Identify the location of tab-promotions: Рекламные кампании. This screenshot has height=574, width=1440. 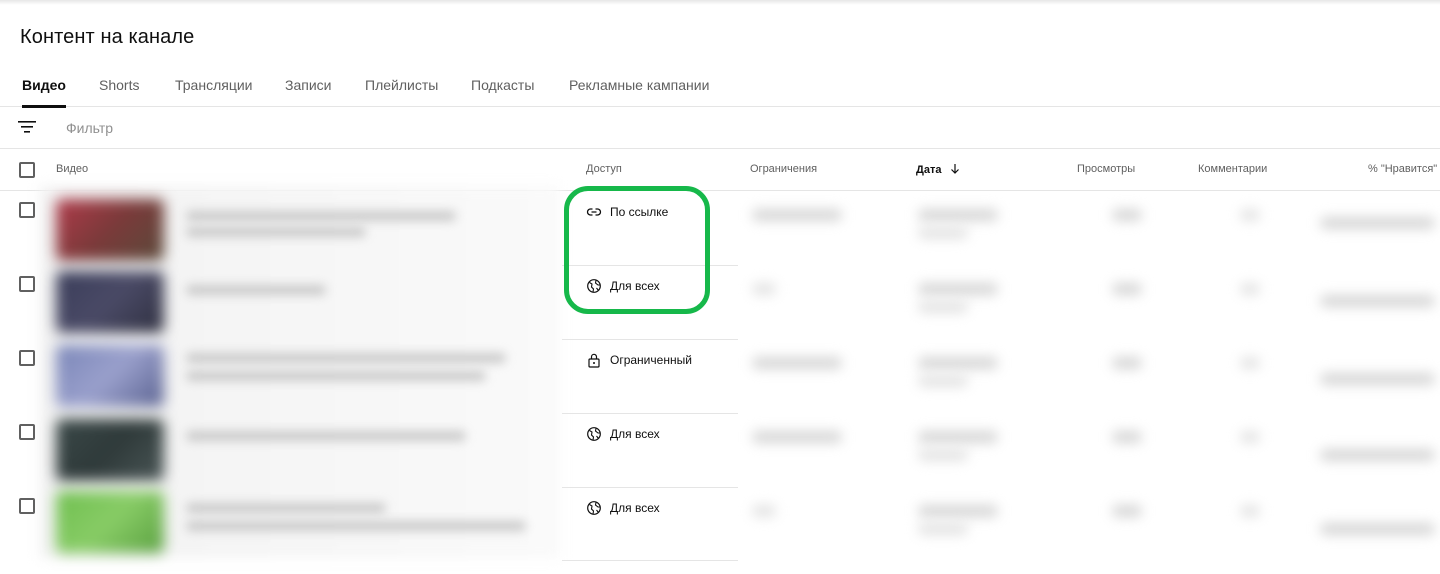
(639, 85).